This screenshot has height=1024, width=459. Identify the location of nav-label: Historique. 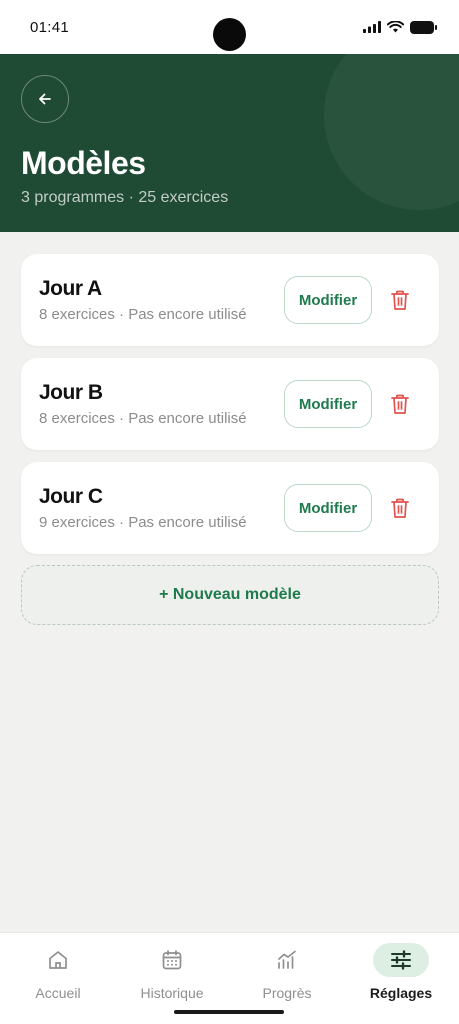
(172, 993).